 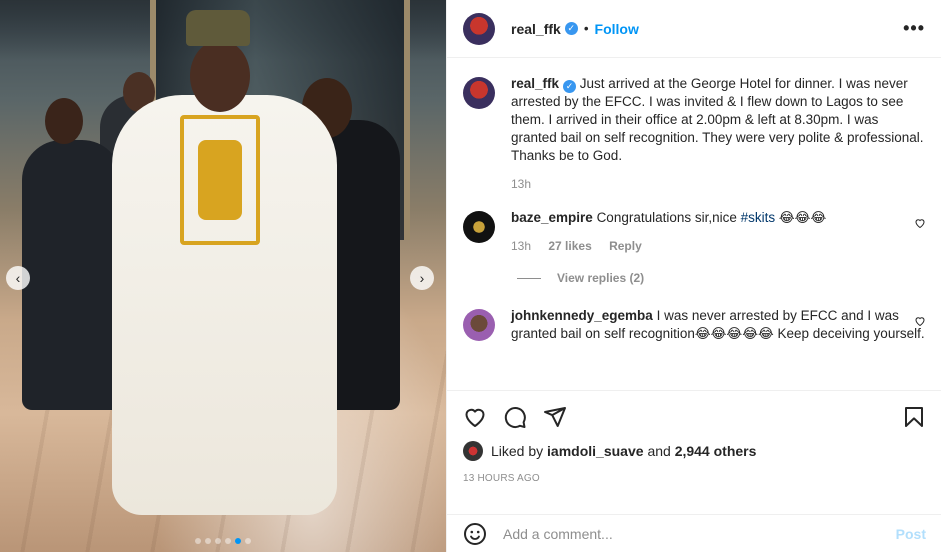 I want to click on view-replies-line, so click(x=529, y=278).